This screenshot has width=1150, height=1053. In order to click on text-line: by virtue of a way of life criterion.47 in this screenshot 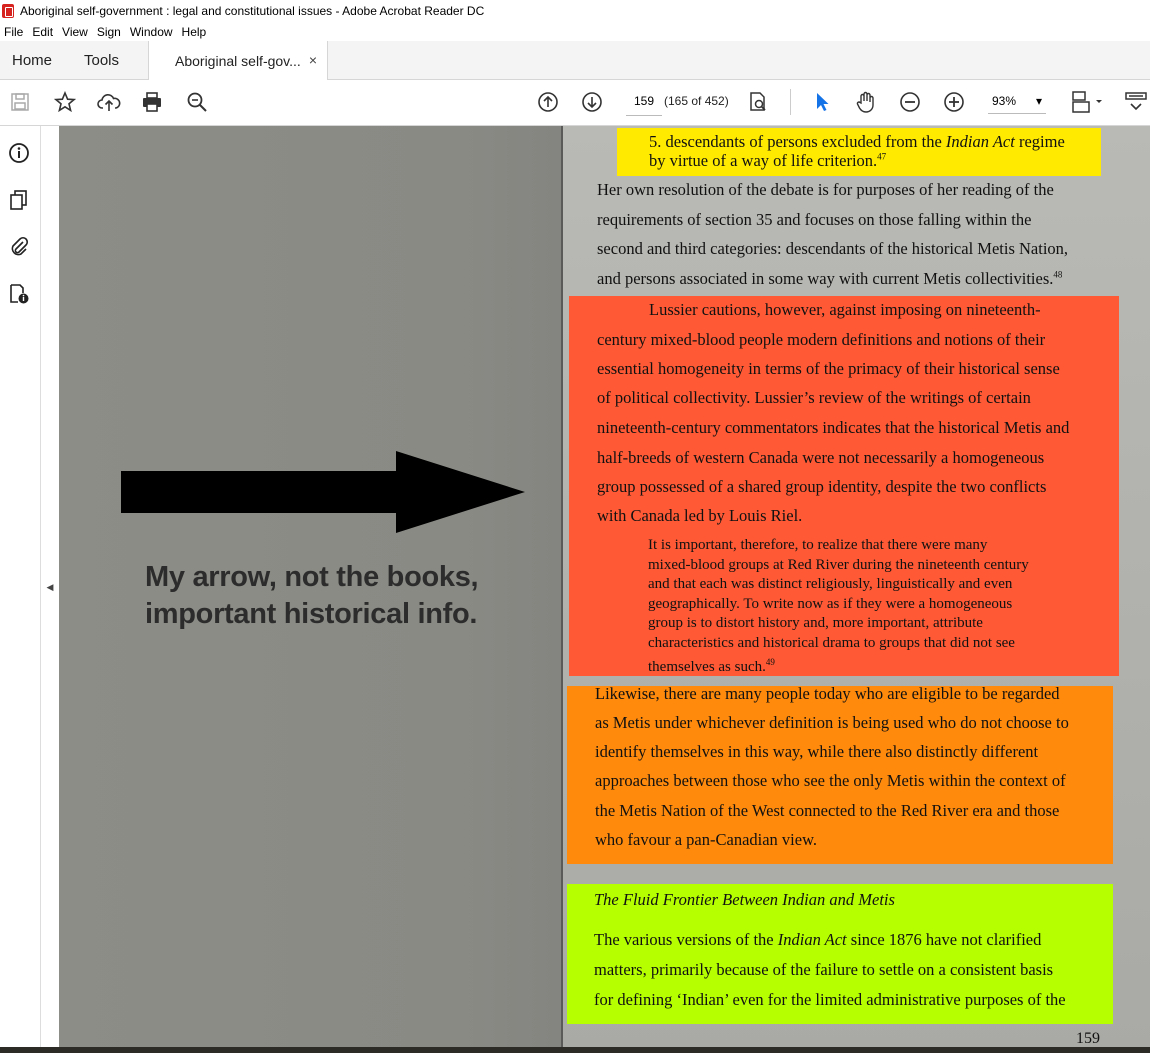, I will do `click(768, 160)`.